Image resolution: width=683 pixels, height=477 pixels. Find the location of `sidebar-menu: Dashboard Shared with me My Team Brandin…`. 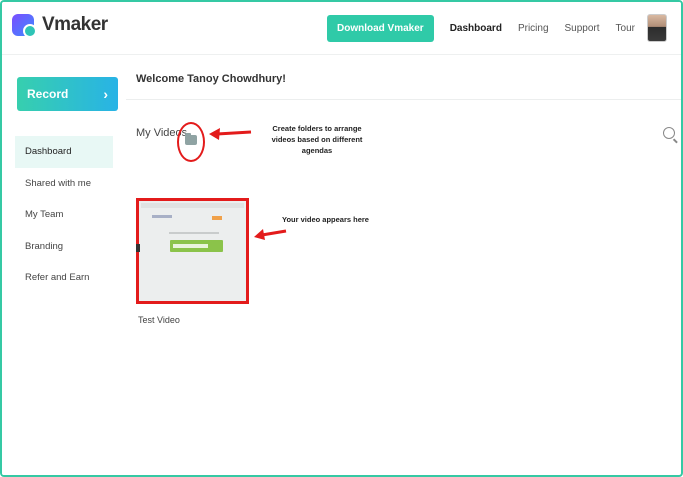

sidebar-menu: Dashboard Shared with me My Team Brandin… is located at coordinates (64, 215).